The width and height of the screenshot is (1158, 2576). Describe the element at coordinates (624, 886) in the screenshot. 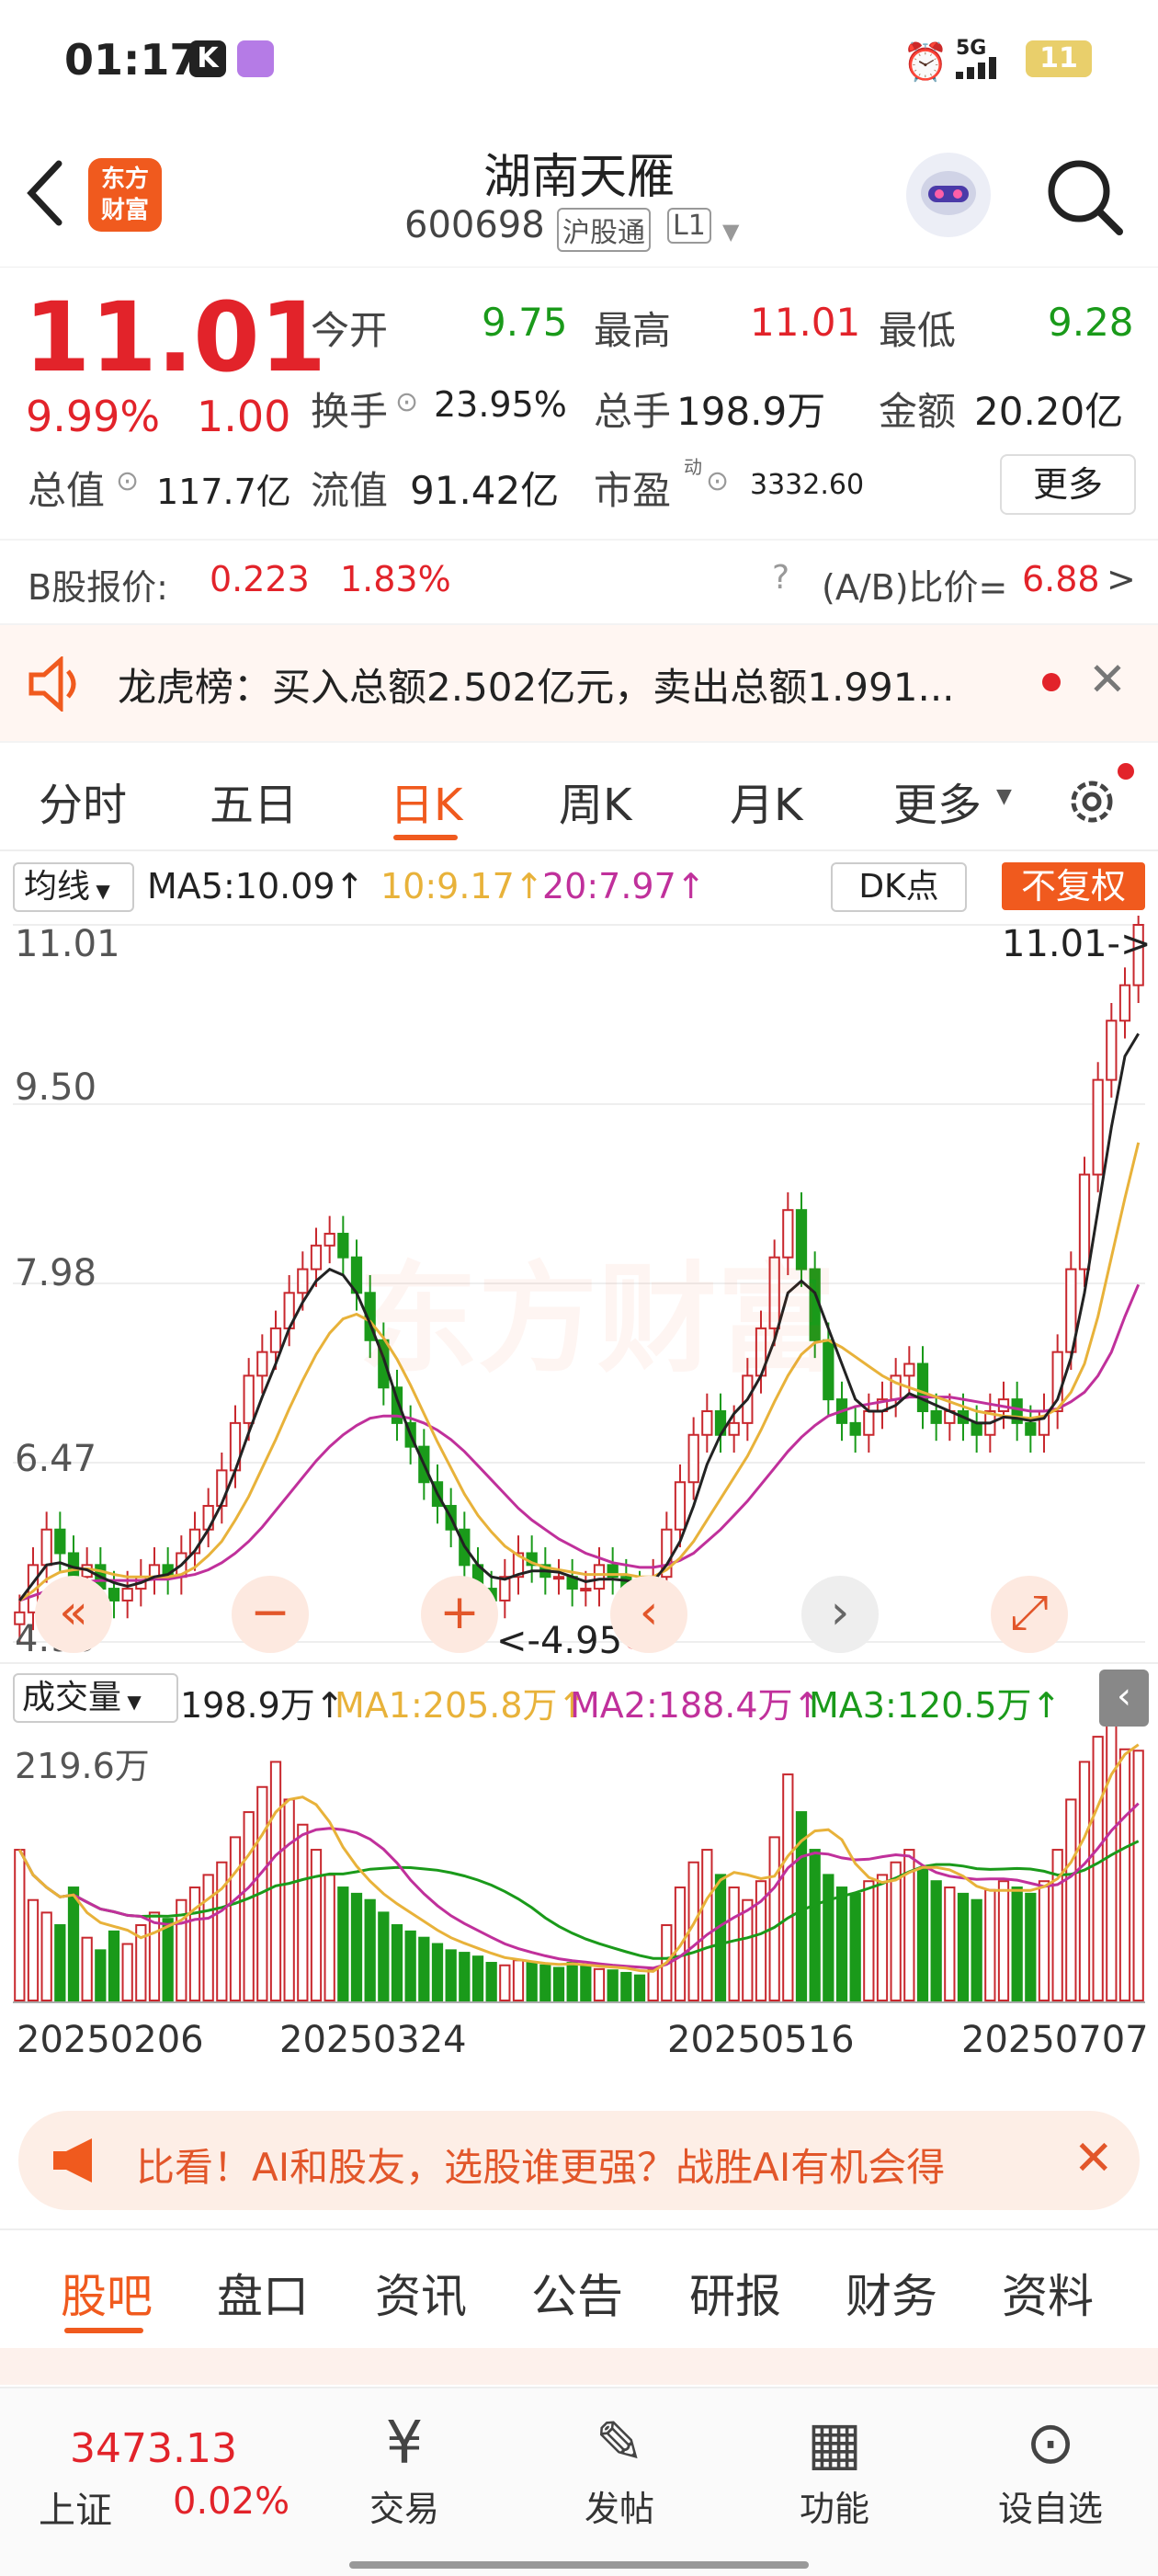

I see `ma20-value: 20:7.97↑` at that location.